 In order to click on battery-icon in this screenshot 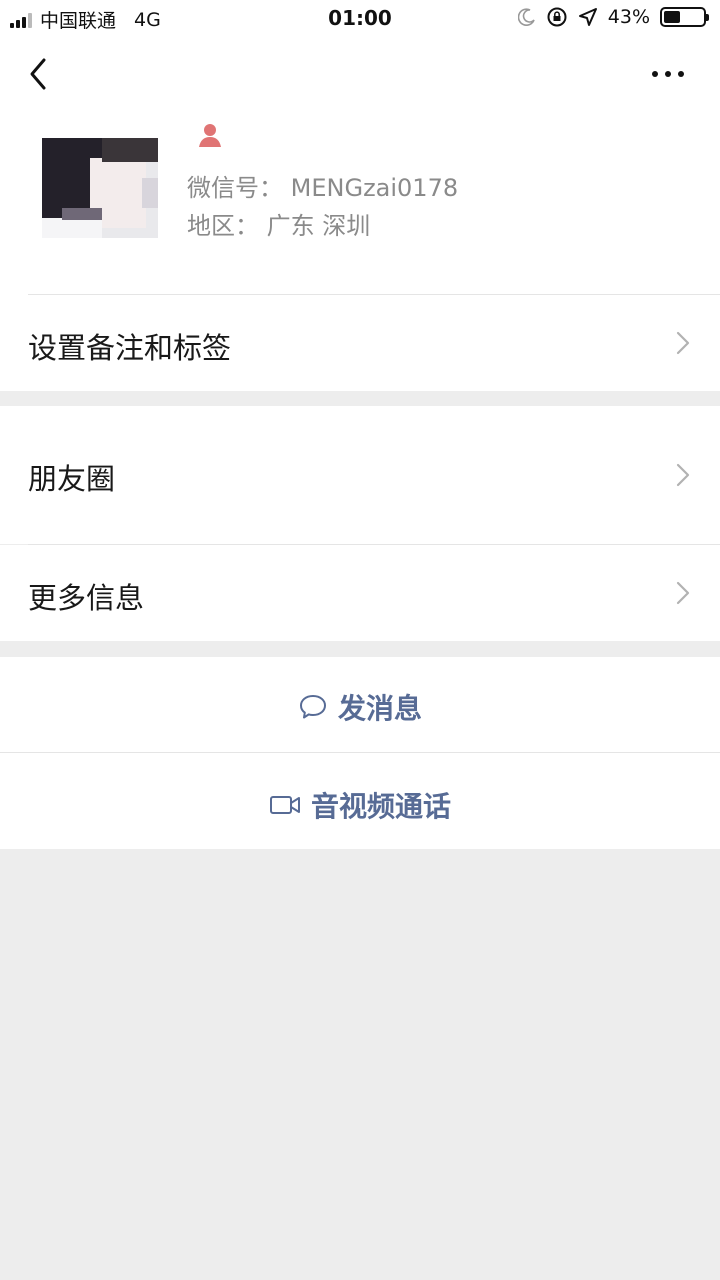, I will do `click(684, 17)`.